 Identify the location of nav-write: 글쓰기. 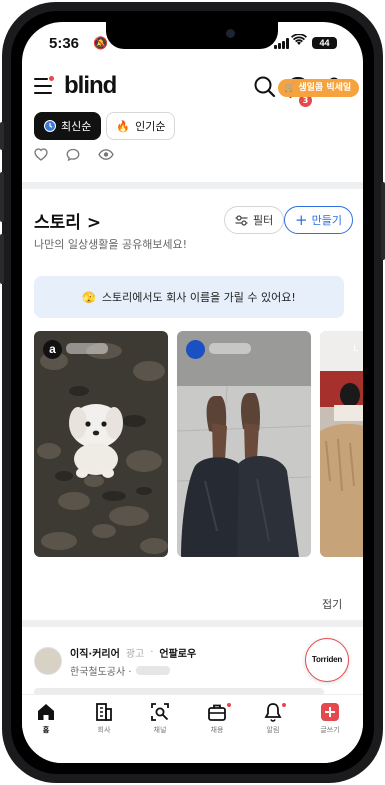
(330, 718).